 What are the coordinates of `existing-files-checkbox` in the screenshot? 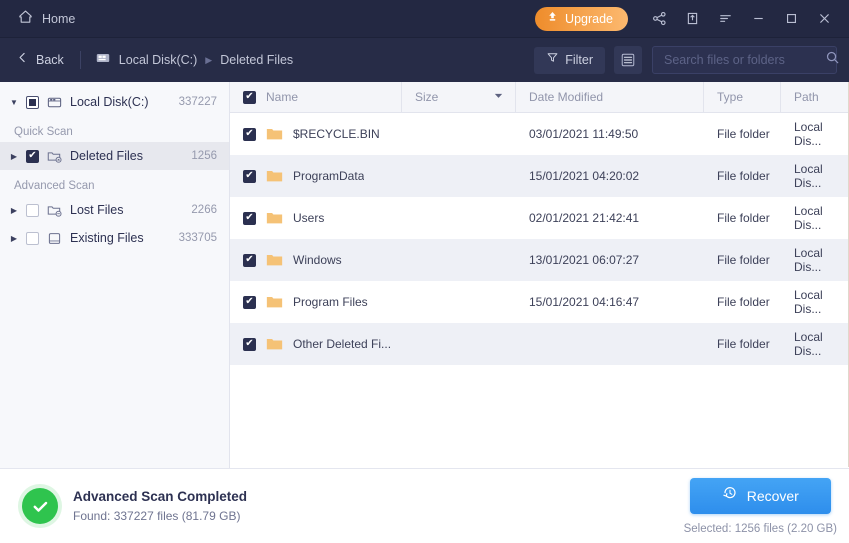 It's located at (32, 238).